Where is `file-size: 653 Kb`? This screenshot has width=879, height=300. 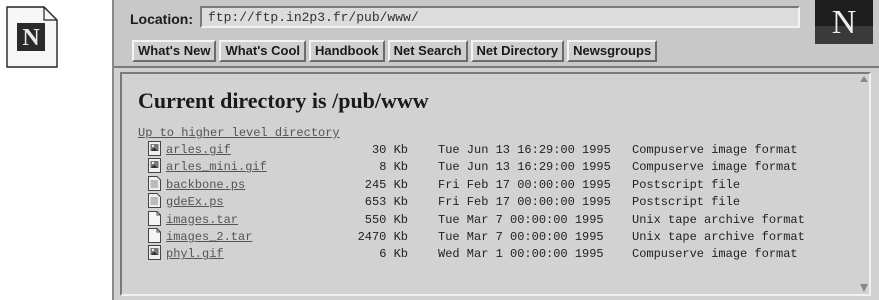
file-size: 653 Kb is located at coordinates (386, 202).